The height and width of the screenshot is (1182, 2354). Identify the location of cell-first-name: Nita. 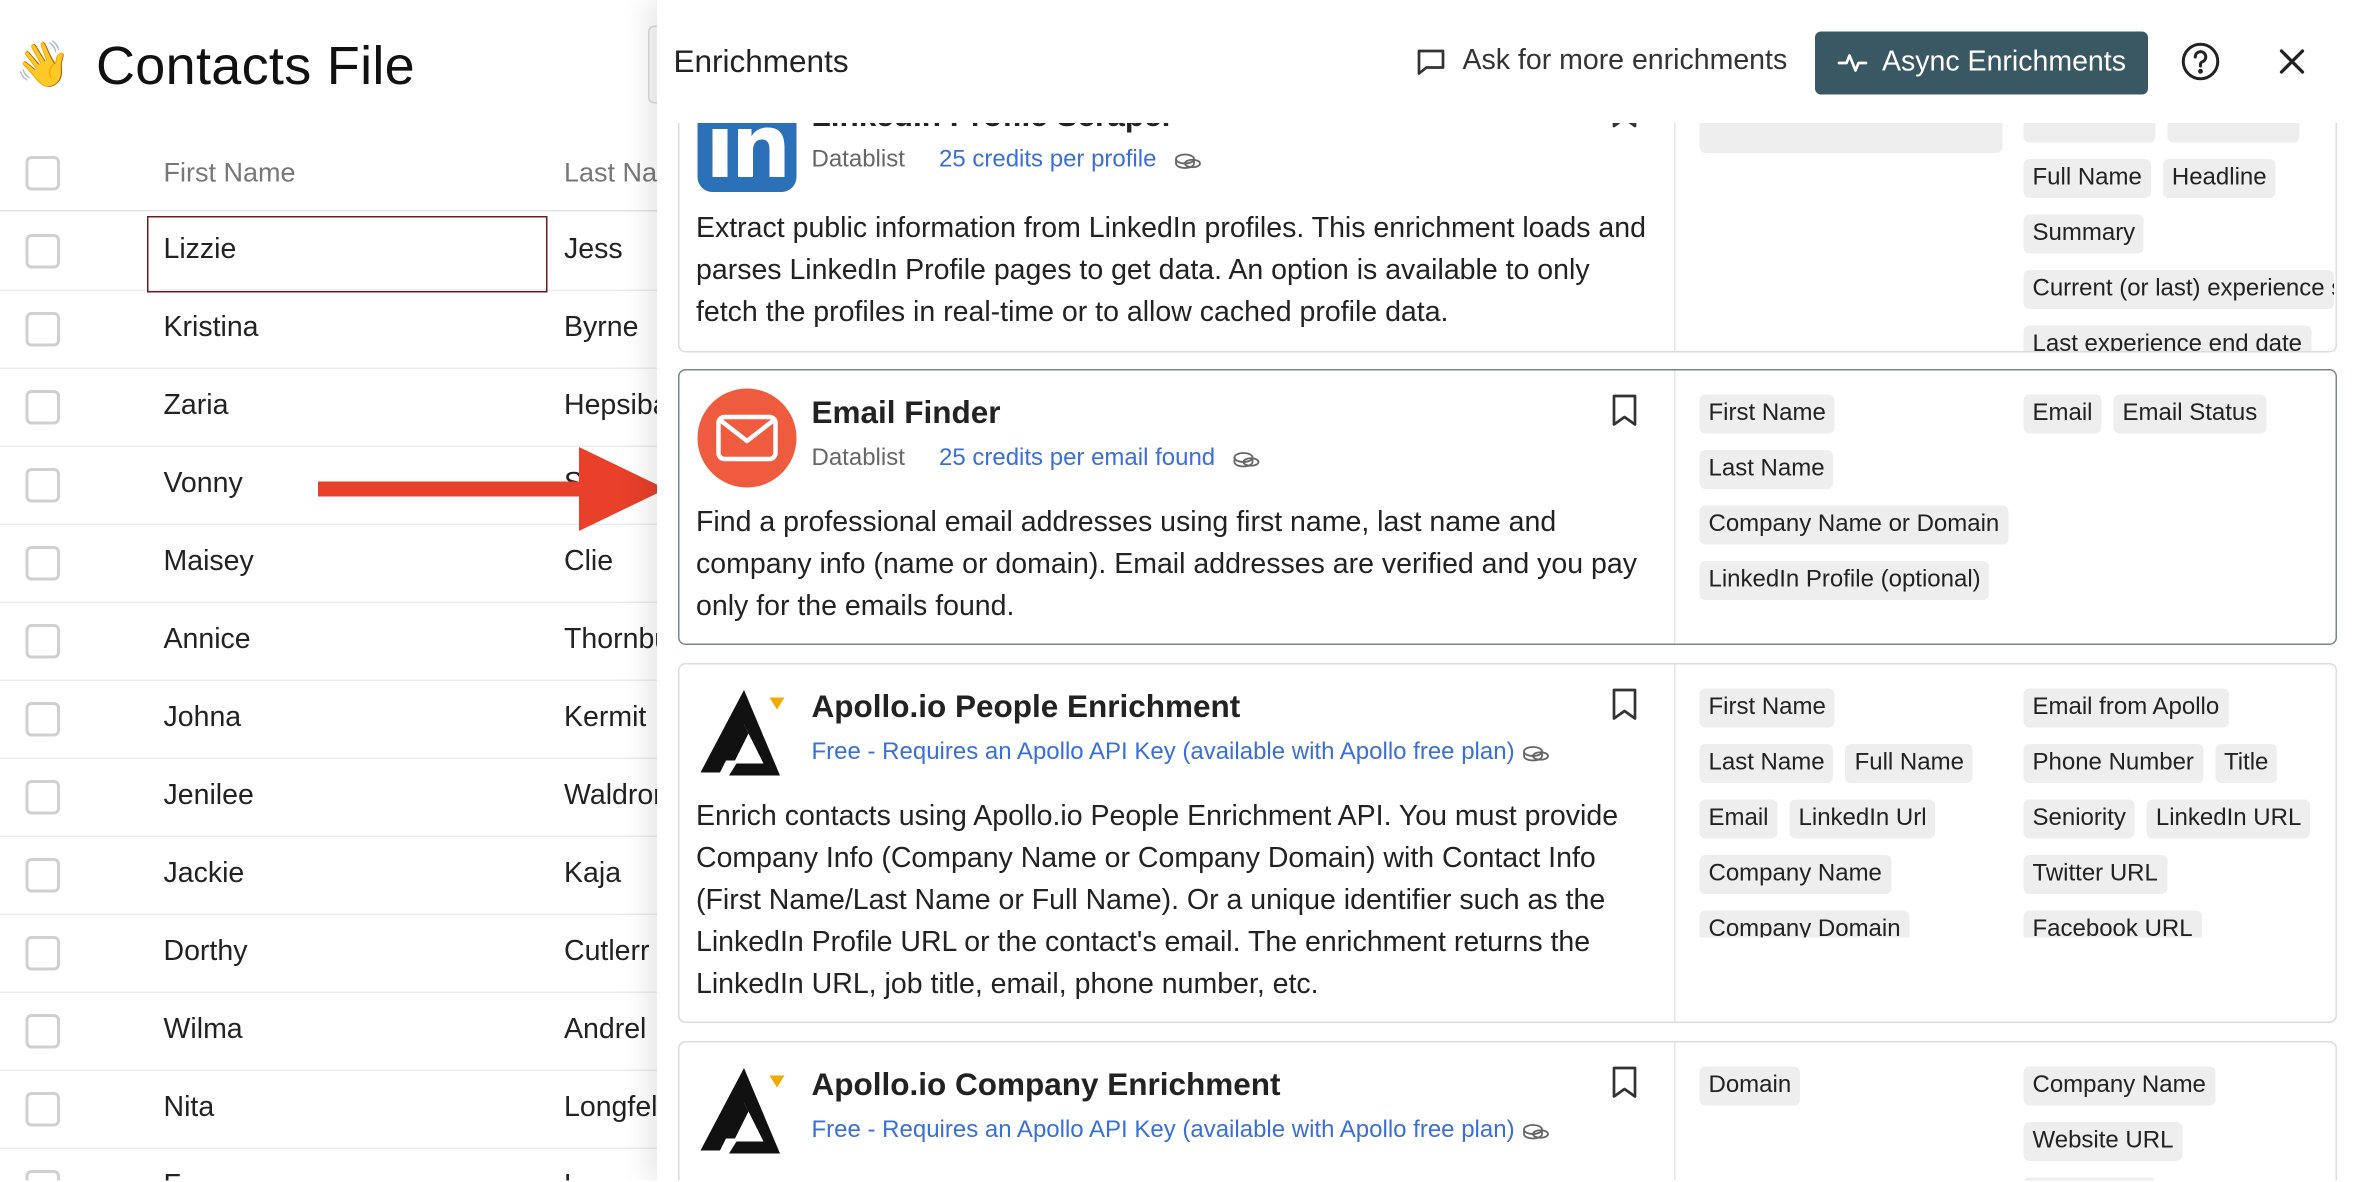
(189, 1108).